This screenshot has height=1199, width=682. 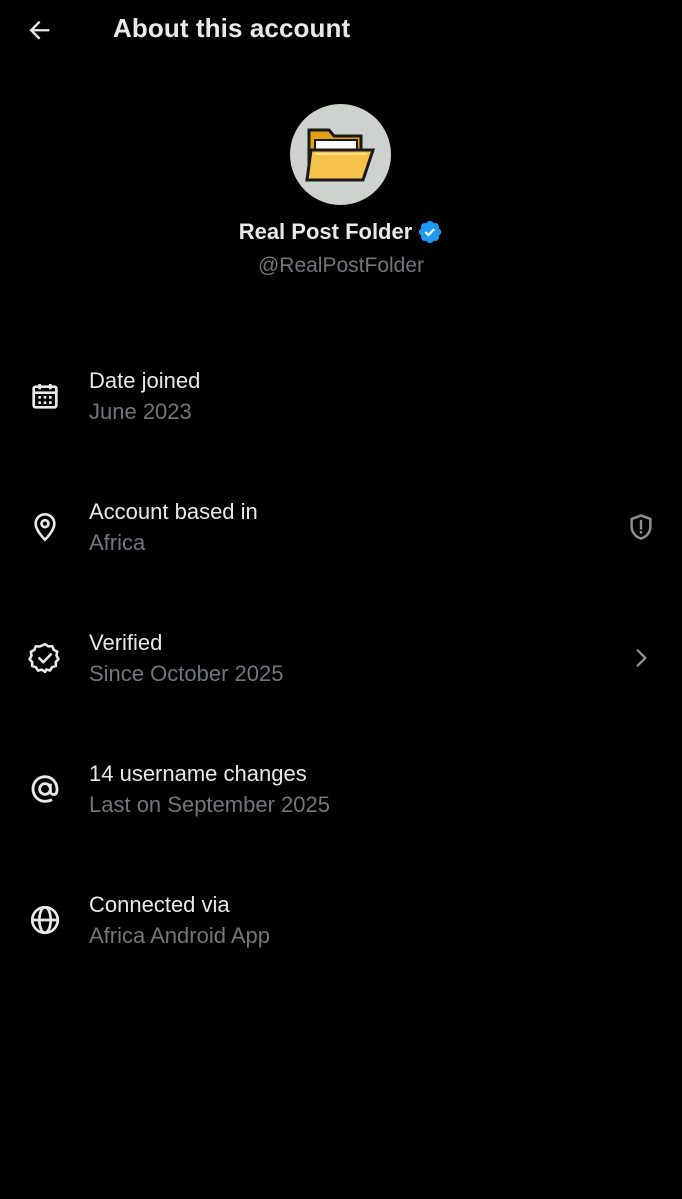 I want to click on row-account-based-in: Account based in Africa, so click(x=341, y=527).